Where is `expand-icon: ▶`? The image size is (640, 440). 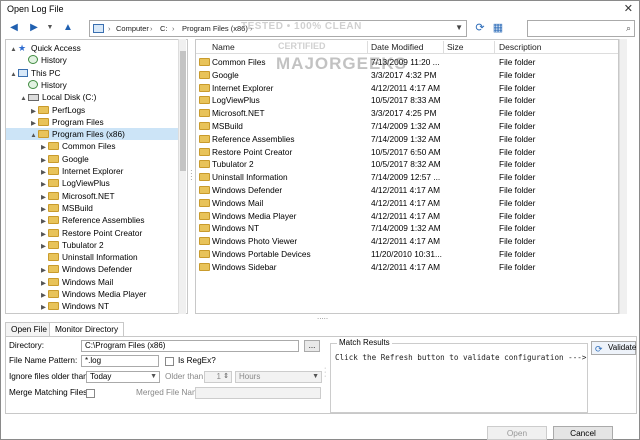 expand-icon: ▶ is located at coordinates (43, 307).